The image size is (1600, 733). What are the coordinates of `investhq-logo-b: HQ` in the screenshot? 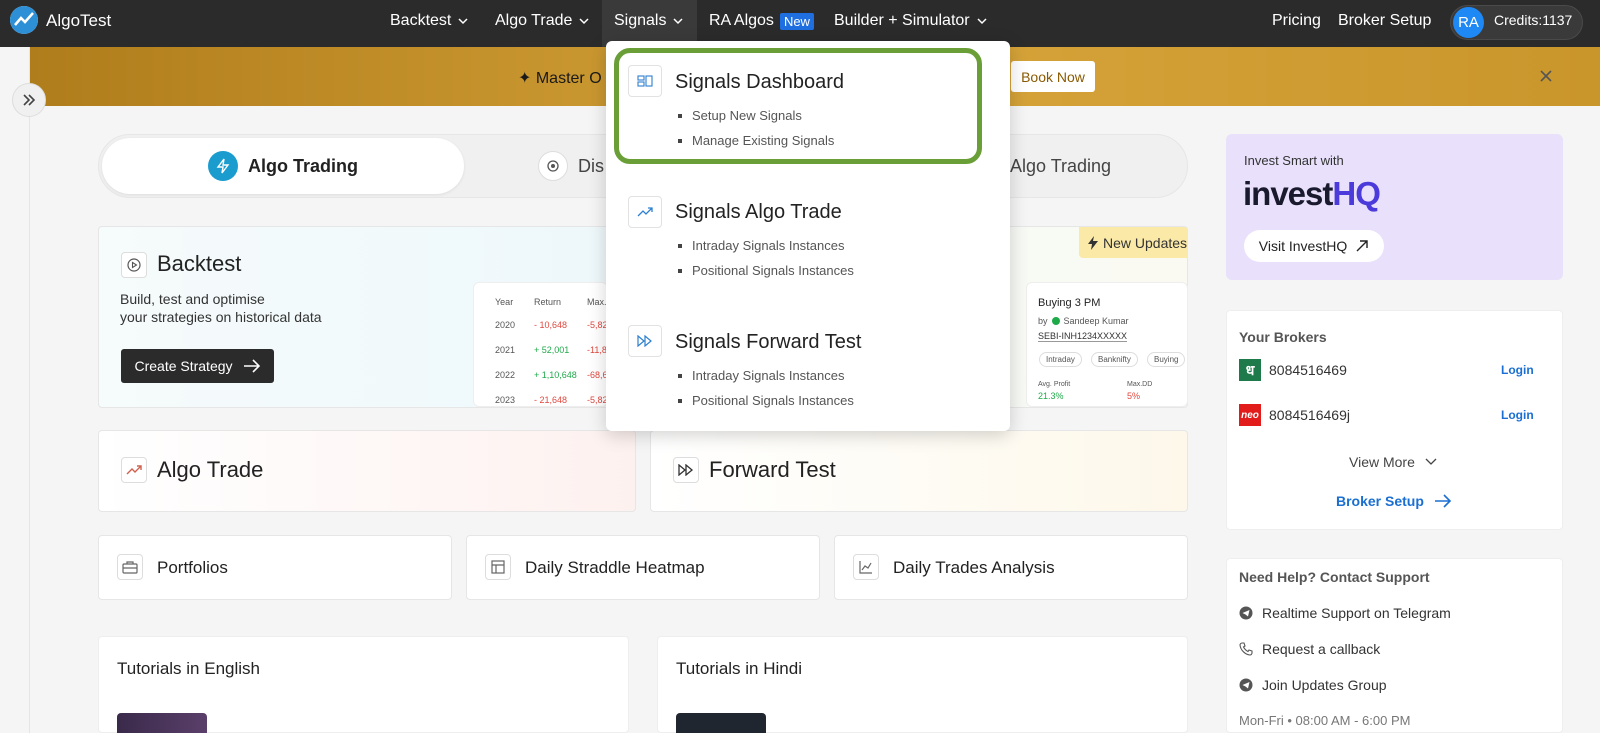 It's located at (1356, 193).